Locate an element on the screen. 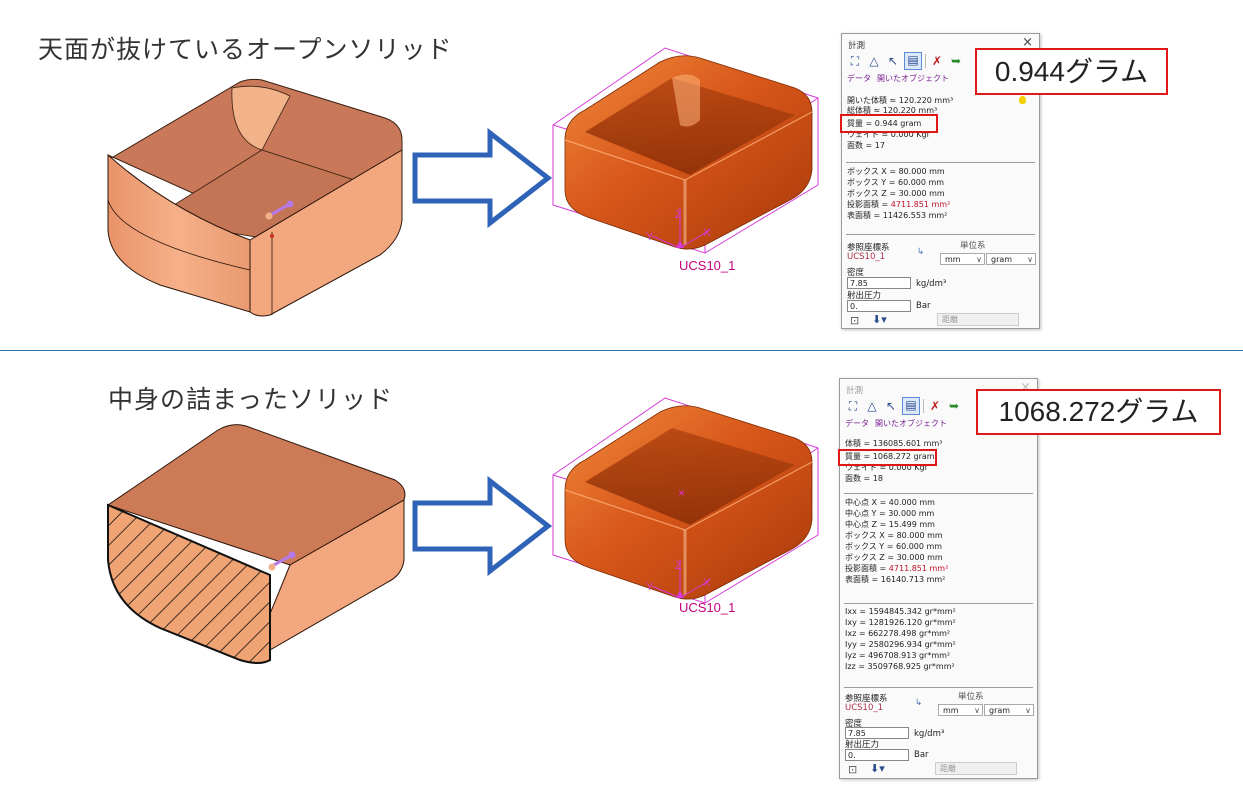 The height and width of the screenshot is (804, 1243). arrow-bottom is located at coordinates (482, 526).